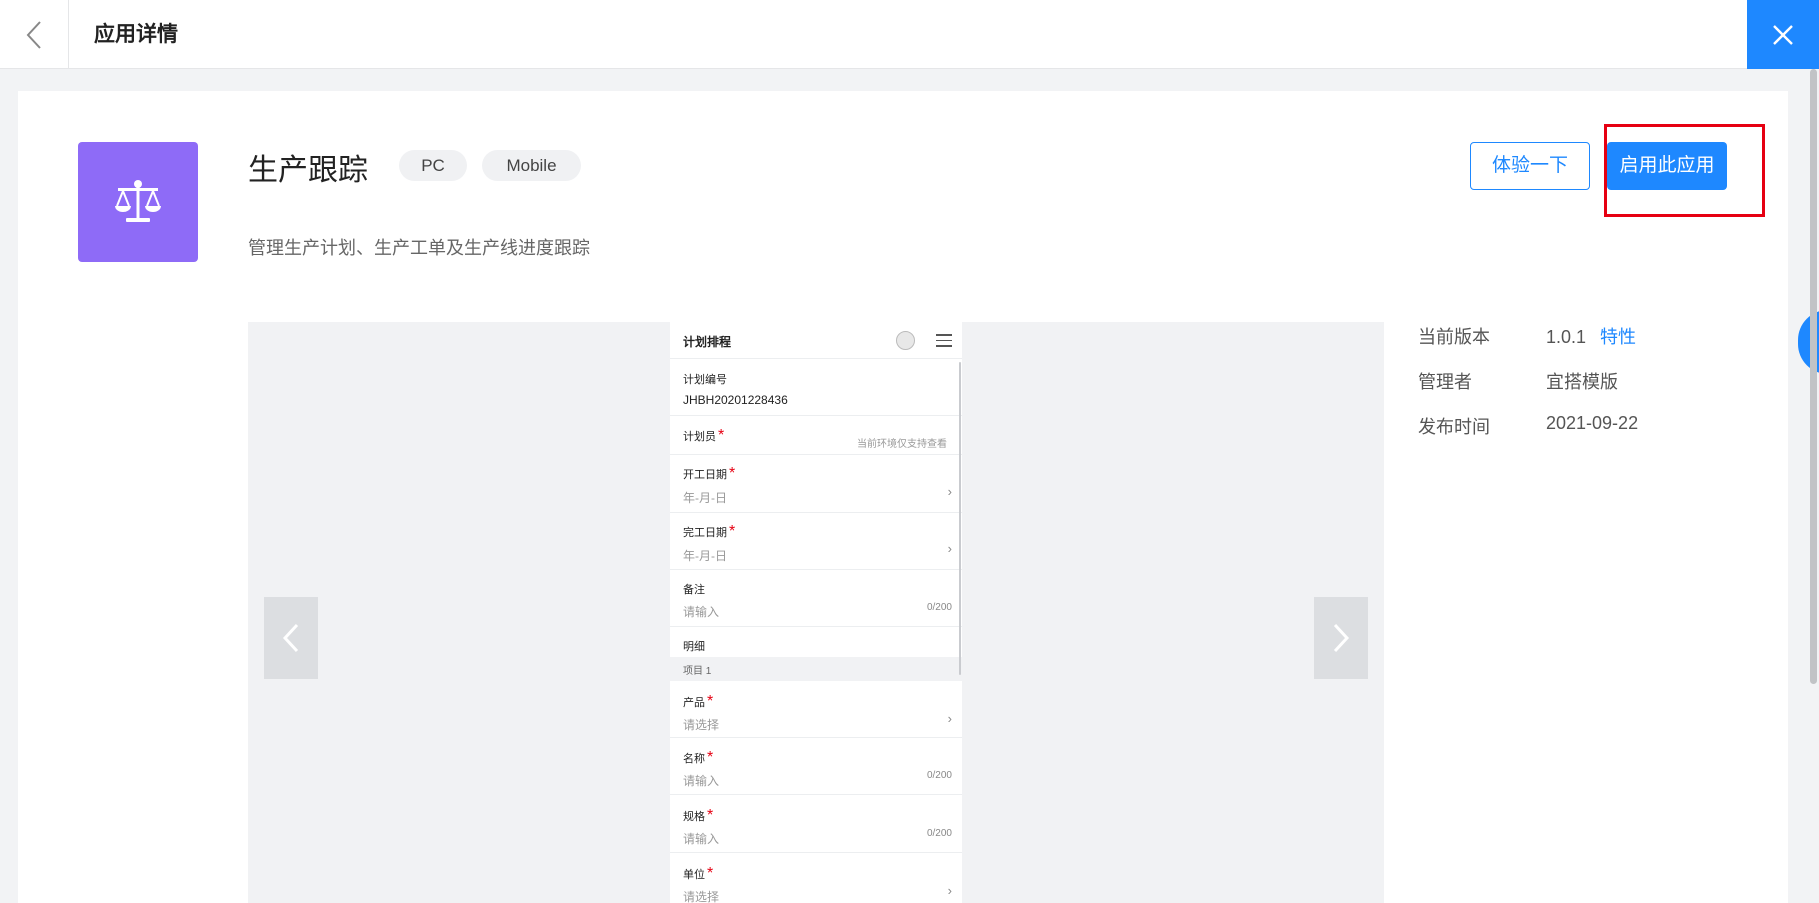 This screenshot has width=1819, height=903. Describe the element at coordinates (909, 34) in the screenshot. I see `top-bar: 应用详情` at that location.